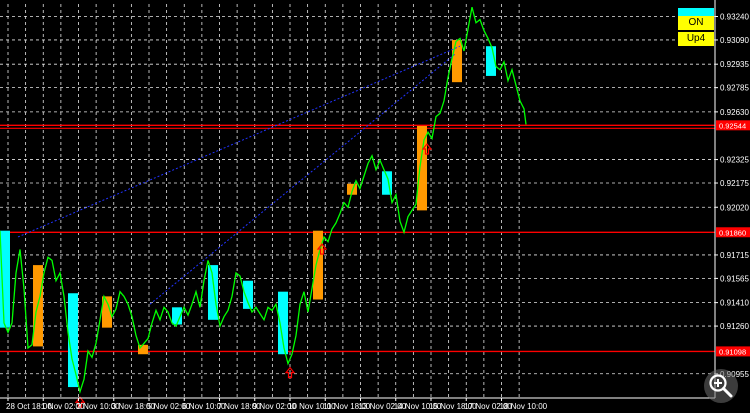 The width and height of the screenshot is (750, 413). I want to click on zoom-in-icon, so click(721, 386).